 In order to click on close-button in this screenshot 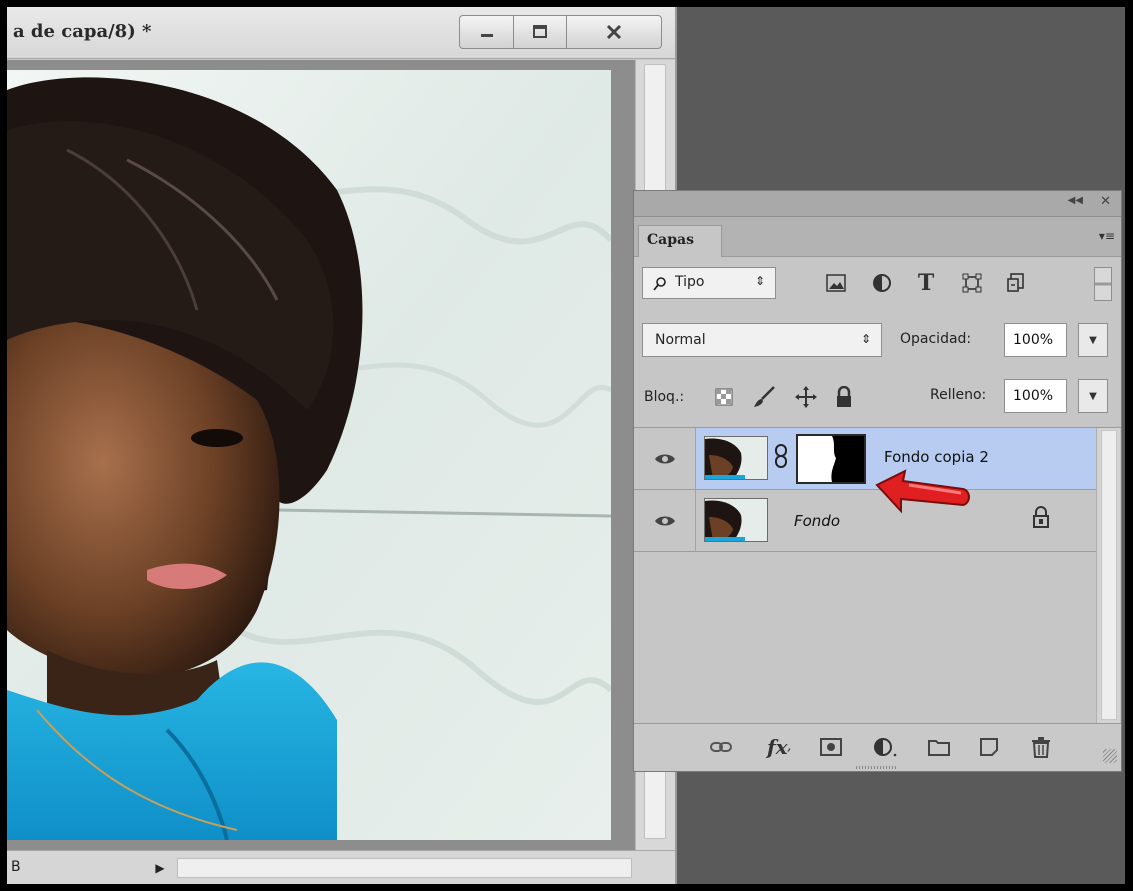, I will do `click(614, 32)`.